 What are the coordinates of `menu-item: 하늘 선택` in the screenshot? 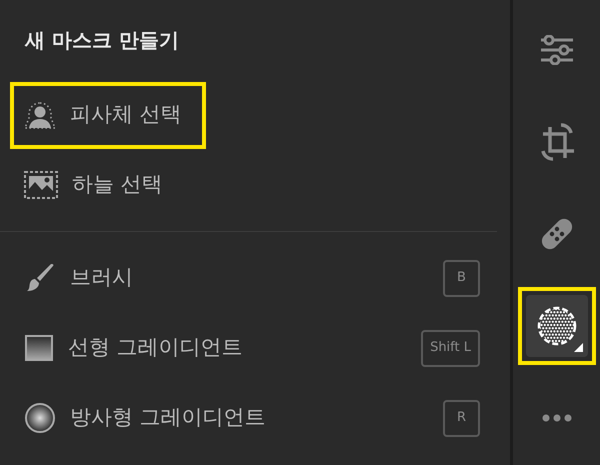 It's located at (98, 185).